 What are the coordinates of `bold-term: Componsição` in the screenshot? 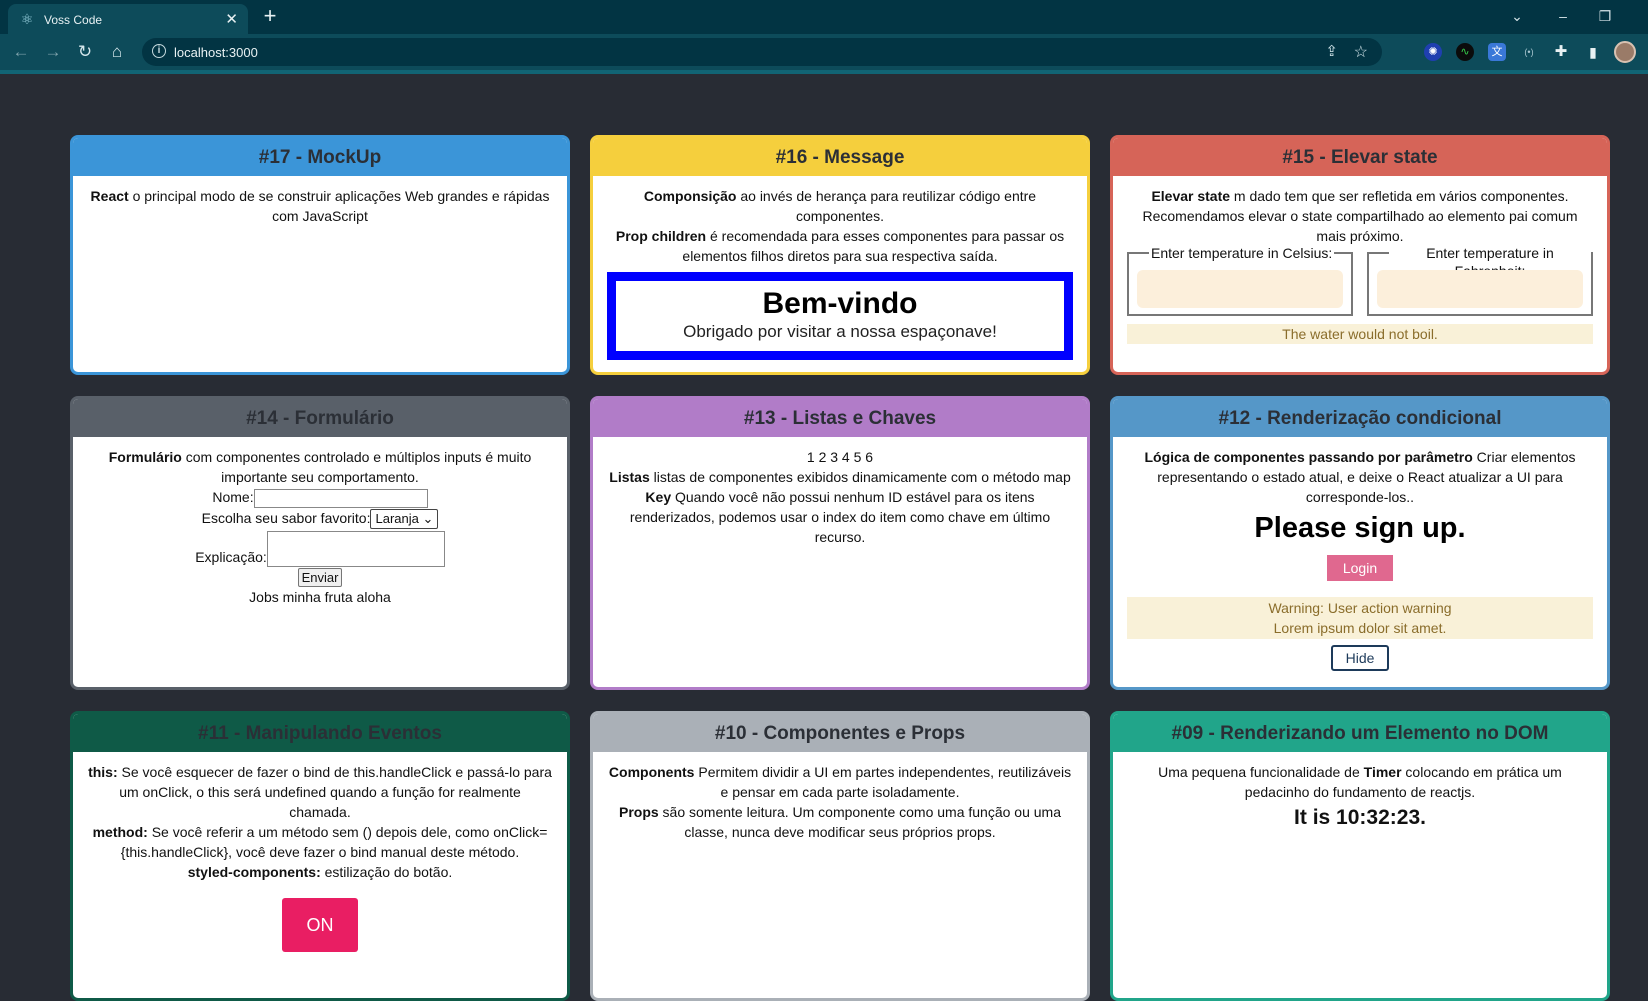 It's located at (690, 196).